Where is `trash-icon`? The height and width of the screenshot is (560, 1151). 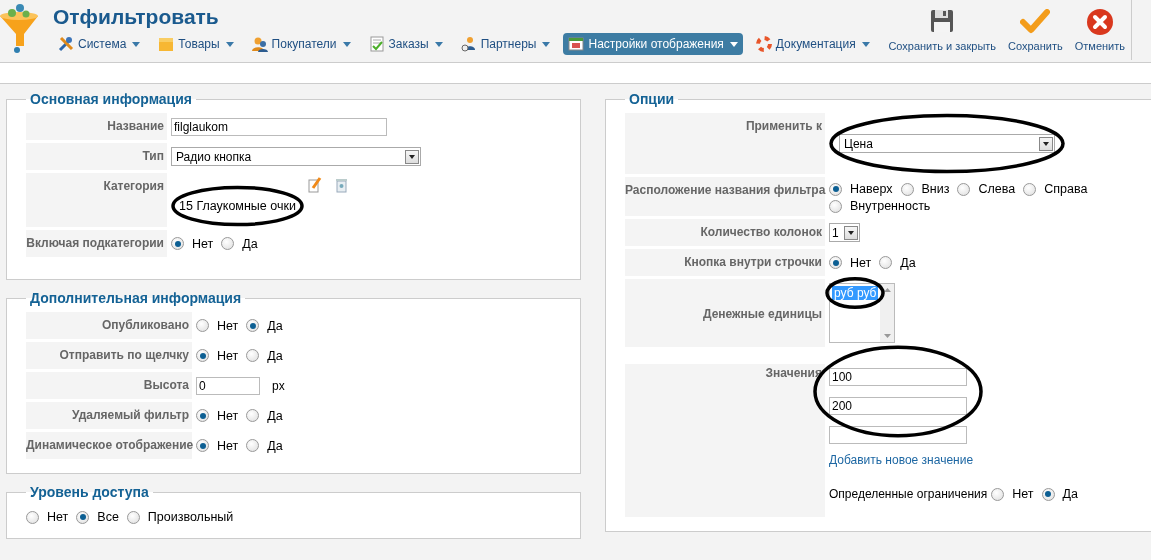
trash-icon is located at coordinates (341, 185).